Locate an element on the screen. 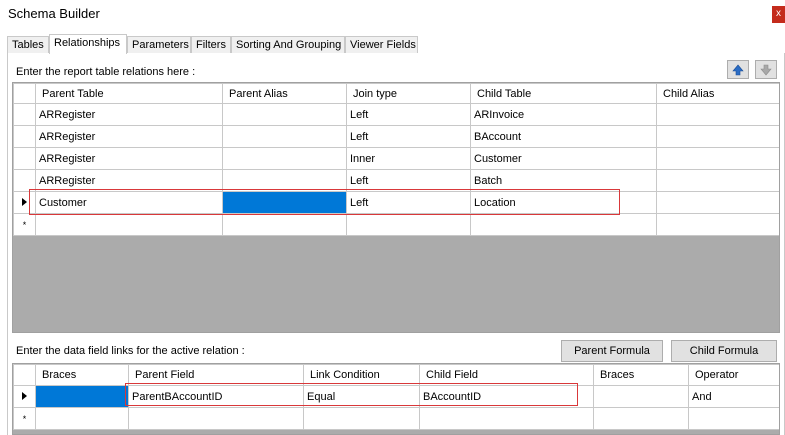 This screenshot has height=435, width=785. join-type-cell is located at coordinates (408, 224).